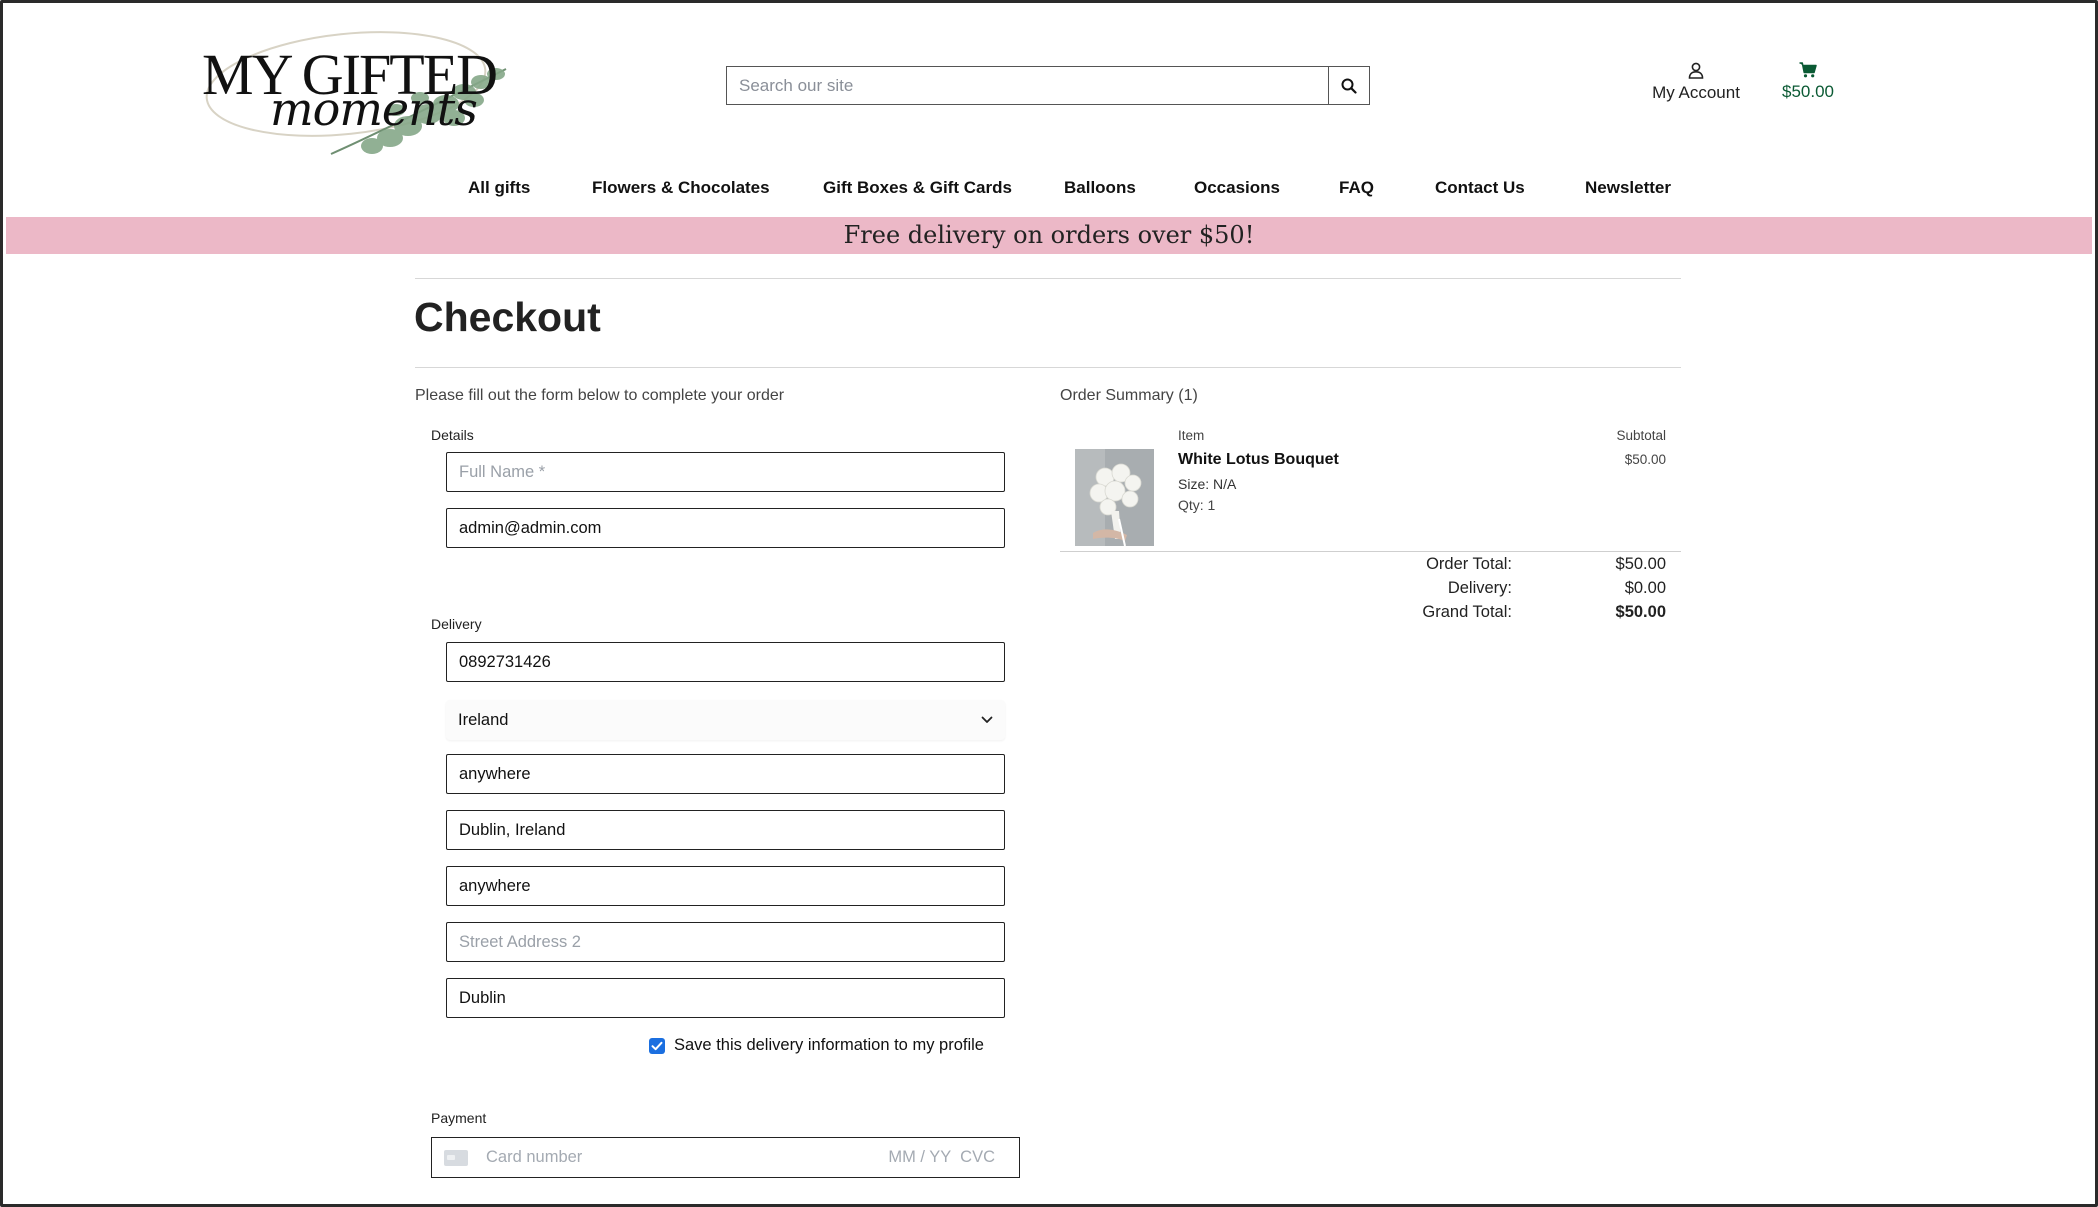 This screenshot has width=2098, height=1207. Describe the element at coordinates (499, 188) in the screenshot. I see `nav-all-gifts: All gifts` at that location.